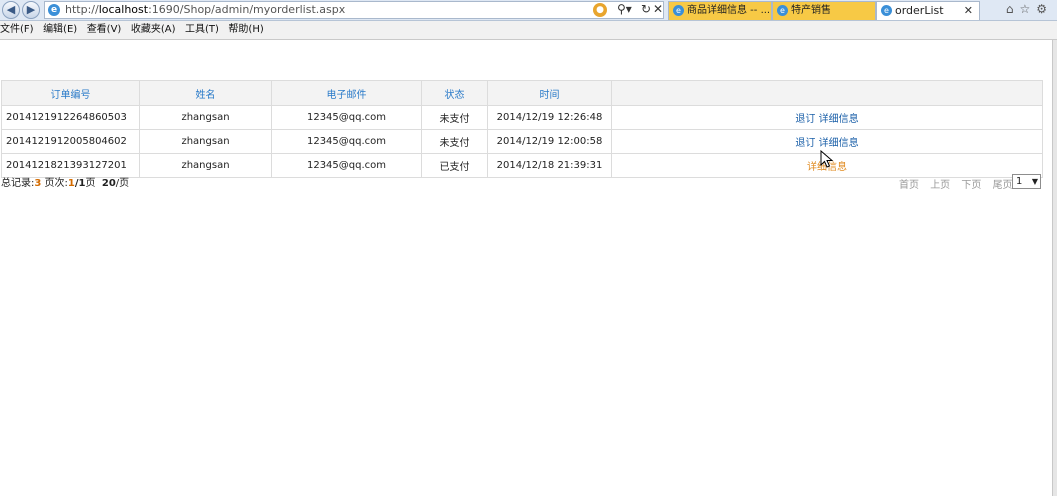 The height and width of the screenshot is (496, 1057). I want to click on header-time: 时间, so click(549, 93).